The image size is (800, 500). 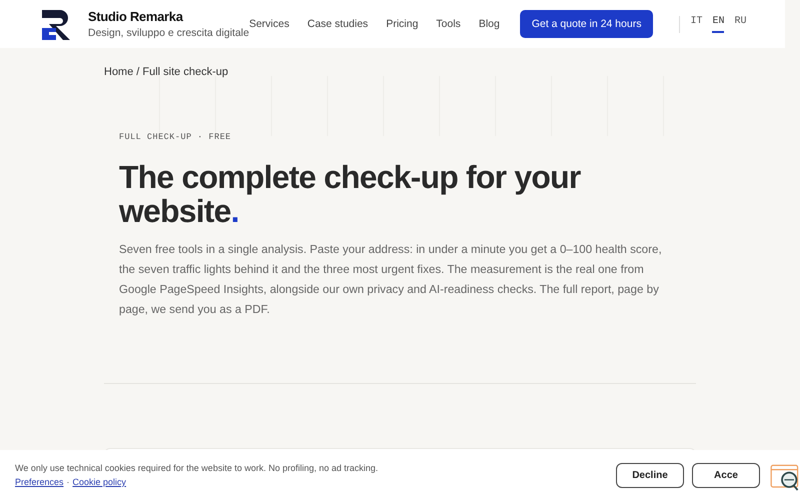 I want to click on nav-link: Tools, so click(x=448, y=24).